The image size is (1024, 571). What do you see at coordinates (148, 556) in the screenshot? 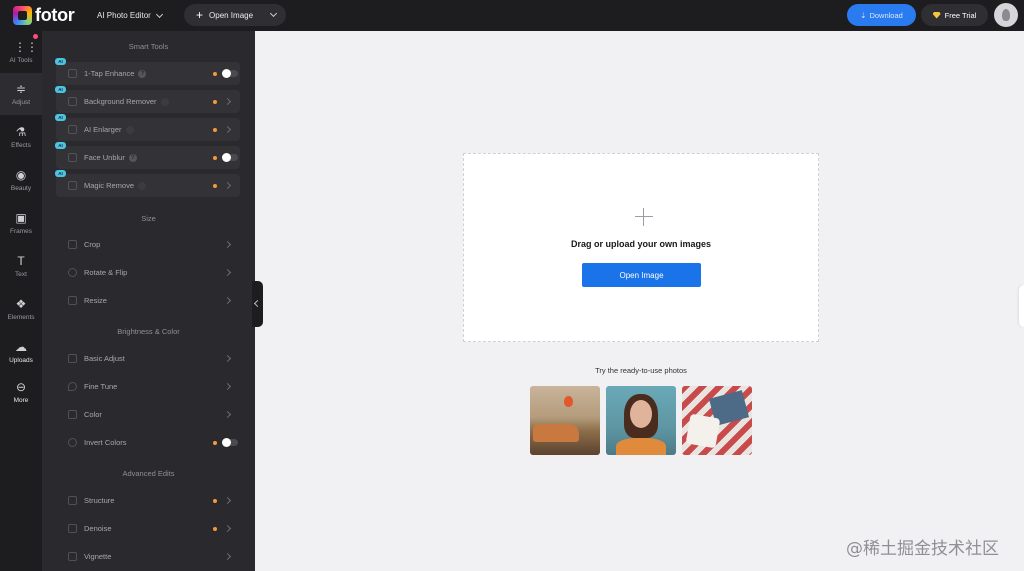
I see `tool-vignette: Vignette` at bounding box center [148, 556].